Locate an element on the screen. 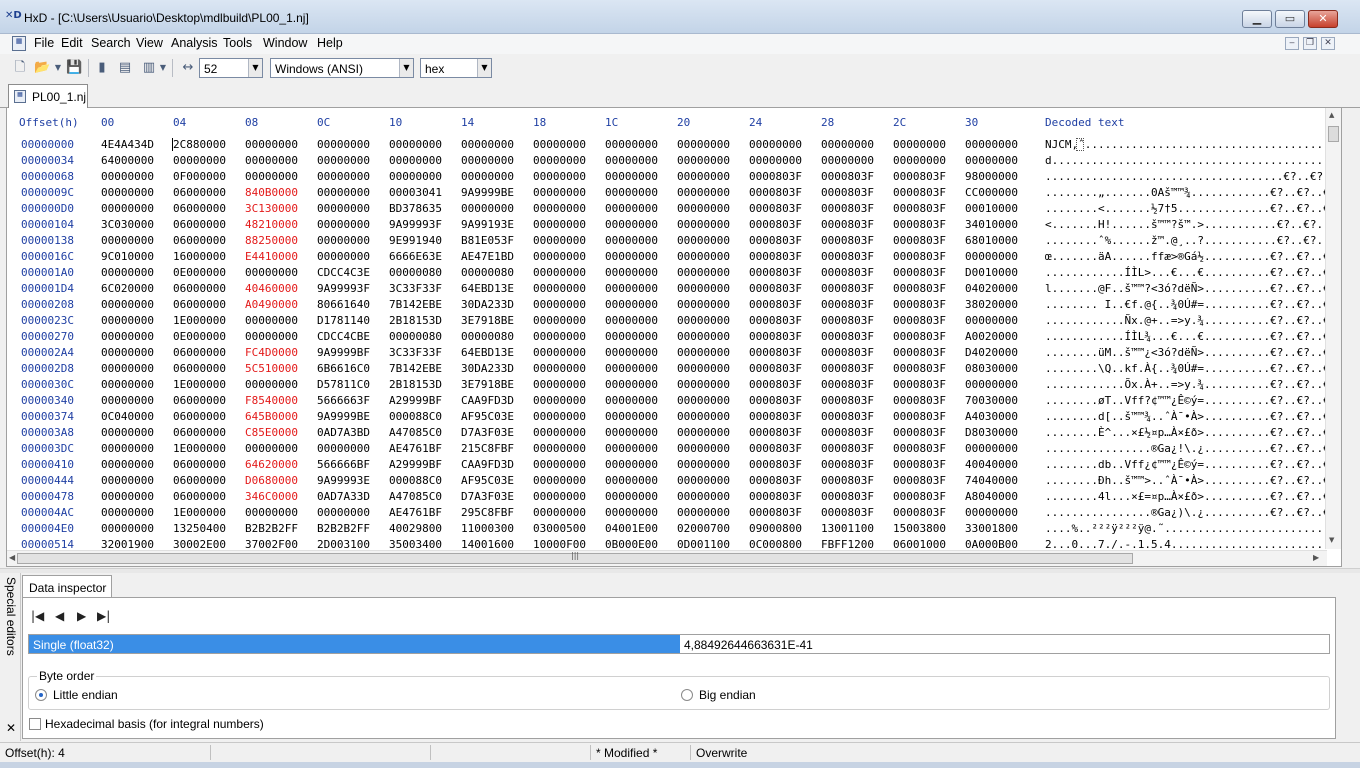  hex-cell: 7B142EBE is located at coordinates (415, 304).